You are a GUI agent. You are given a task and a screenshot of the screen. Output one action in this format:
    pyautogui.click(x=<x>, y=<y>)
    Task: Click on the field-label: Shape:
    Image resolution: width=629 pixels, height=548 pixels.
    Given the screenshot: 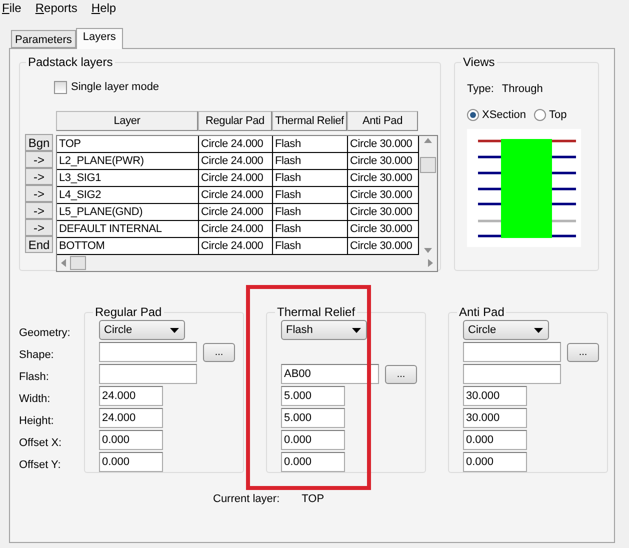 What is the action you would take?
    pyautogui.click(x=37, y=355)
    